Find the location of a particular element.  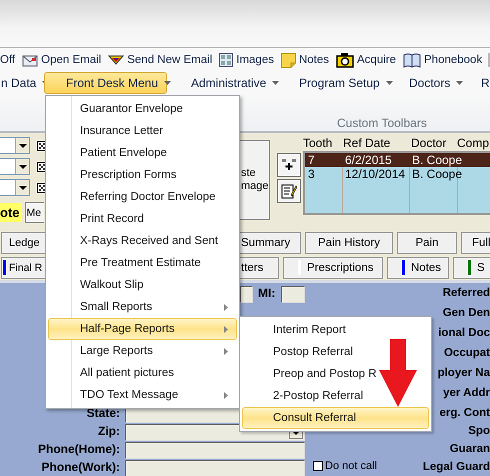

table-row: 7 6/2/2015 B. Coope is located at coordinates (397, 160).